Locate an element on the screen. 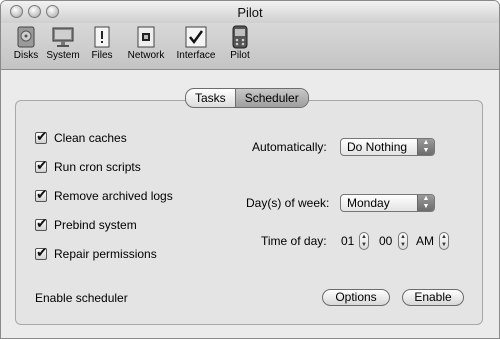  automatically-label: Automatically: is located at coordinates (289, 147).